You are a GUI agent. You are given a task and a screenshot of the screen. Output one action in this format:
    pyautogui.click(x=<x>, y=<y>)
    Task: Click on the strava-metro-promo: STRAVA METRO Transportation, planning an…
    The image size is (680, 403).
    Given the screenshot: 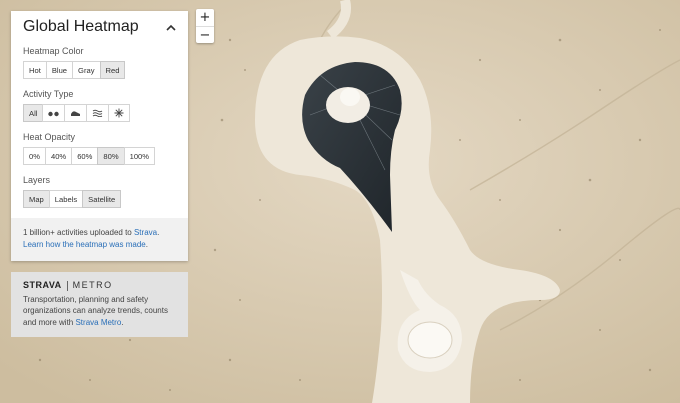 What is the action you would take?
    pyautogui.click(x=99, y=304)
    